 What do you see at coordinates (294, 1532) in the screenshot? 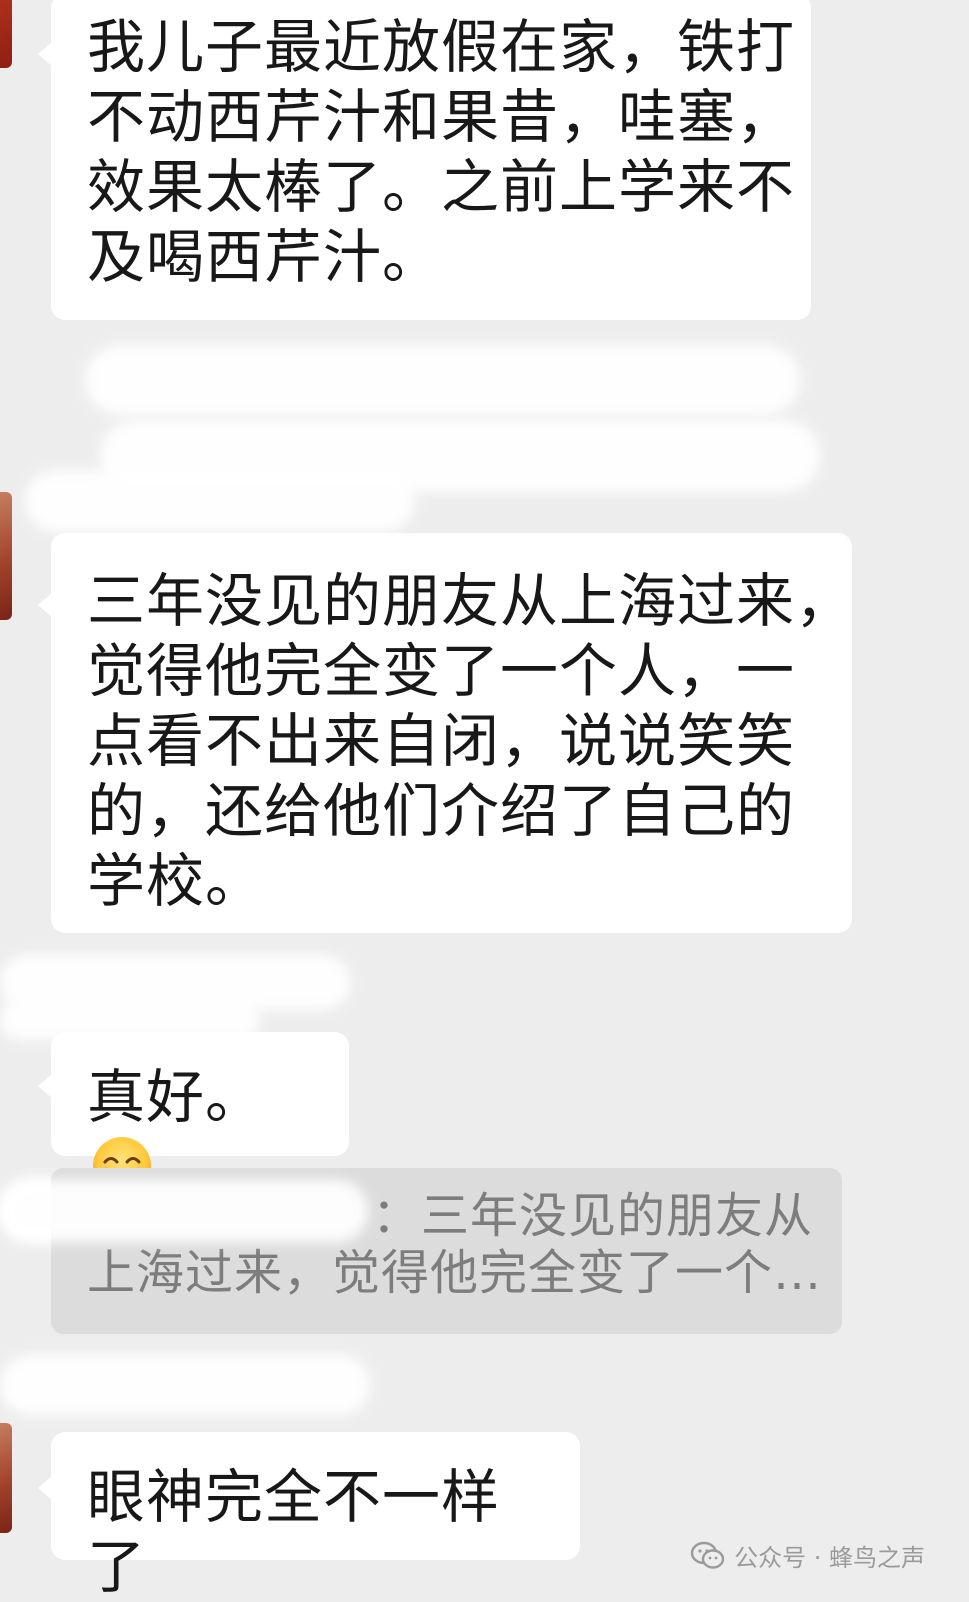
I see `message-text: 眼神完全不一样了` at bounding box center [294, 1532].